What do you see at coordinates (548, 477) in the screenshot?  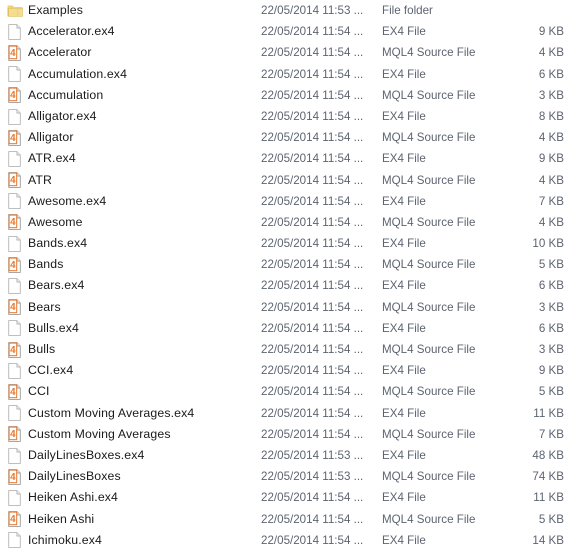 I see `file-size: 74 KB` at bounding box center [548, 477].